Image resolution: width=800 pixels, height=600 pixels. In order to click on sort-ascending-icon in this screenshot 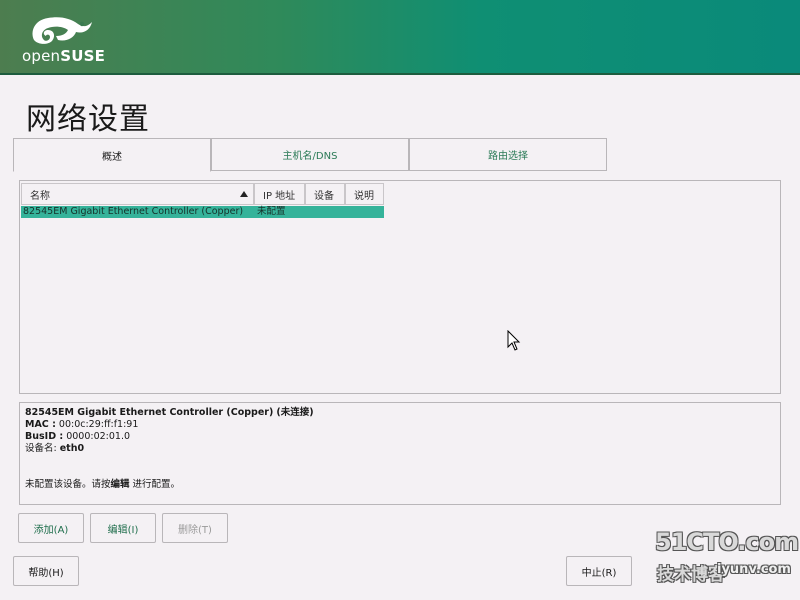, I will do `click(244, 194)`.